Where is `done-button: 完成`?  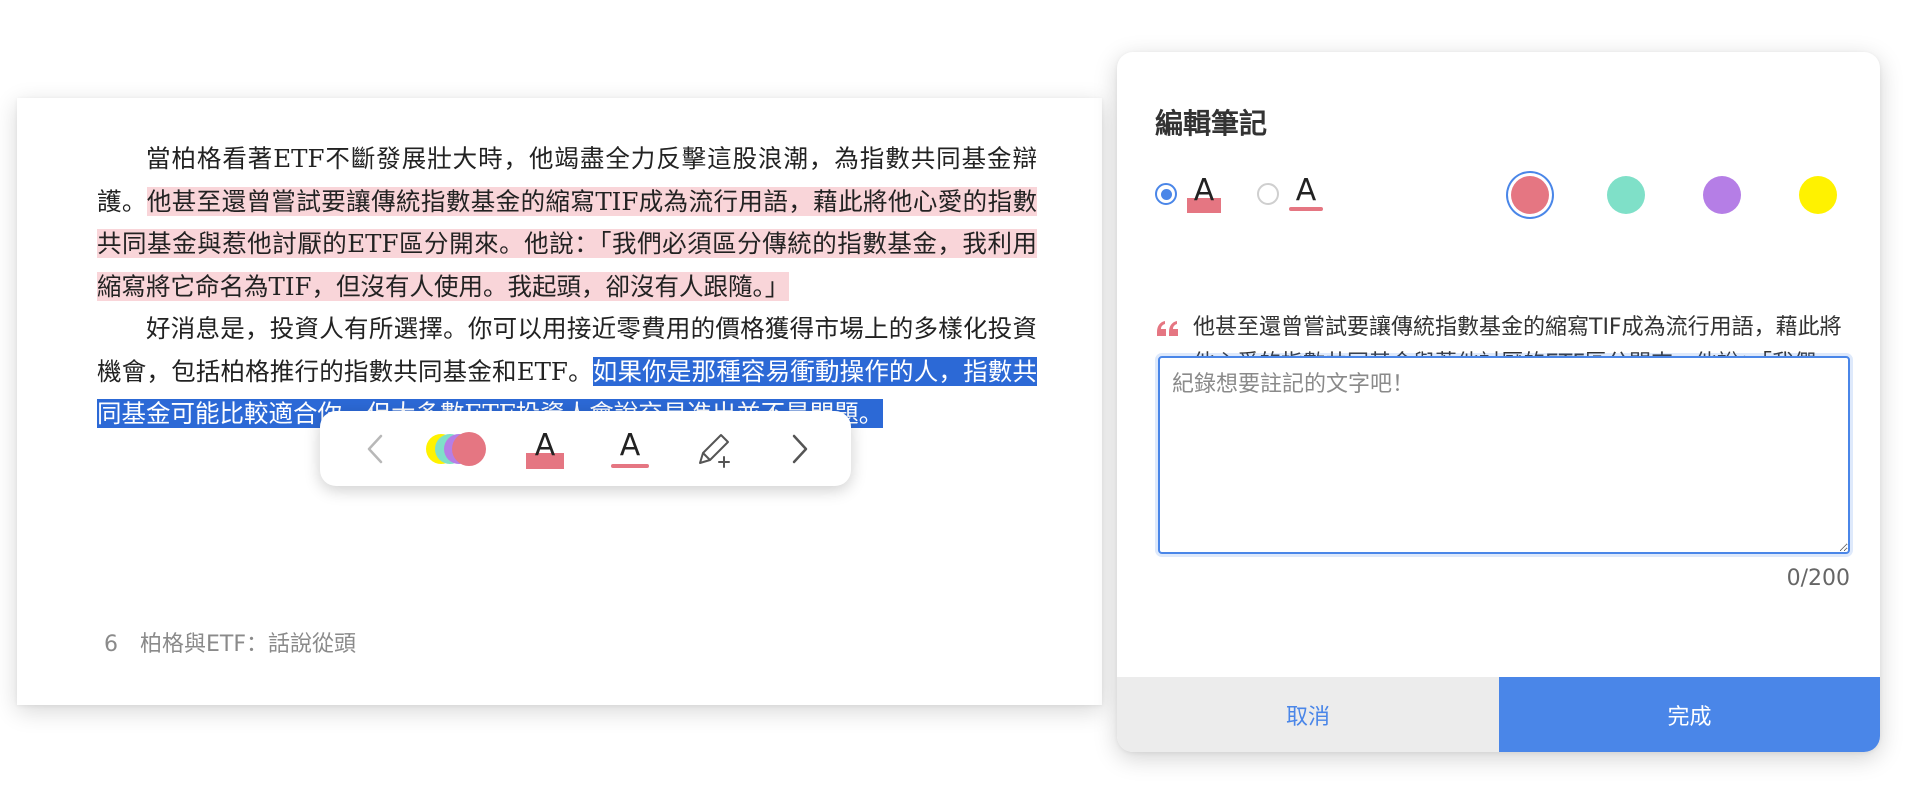 done-button: 完成 is located at coordinates (1689, 714).